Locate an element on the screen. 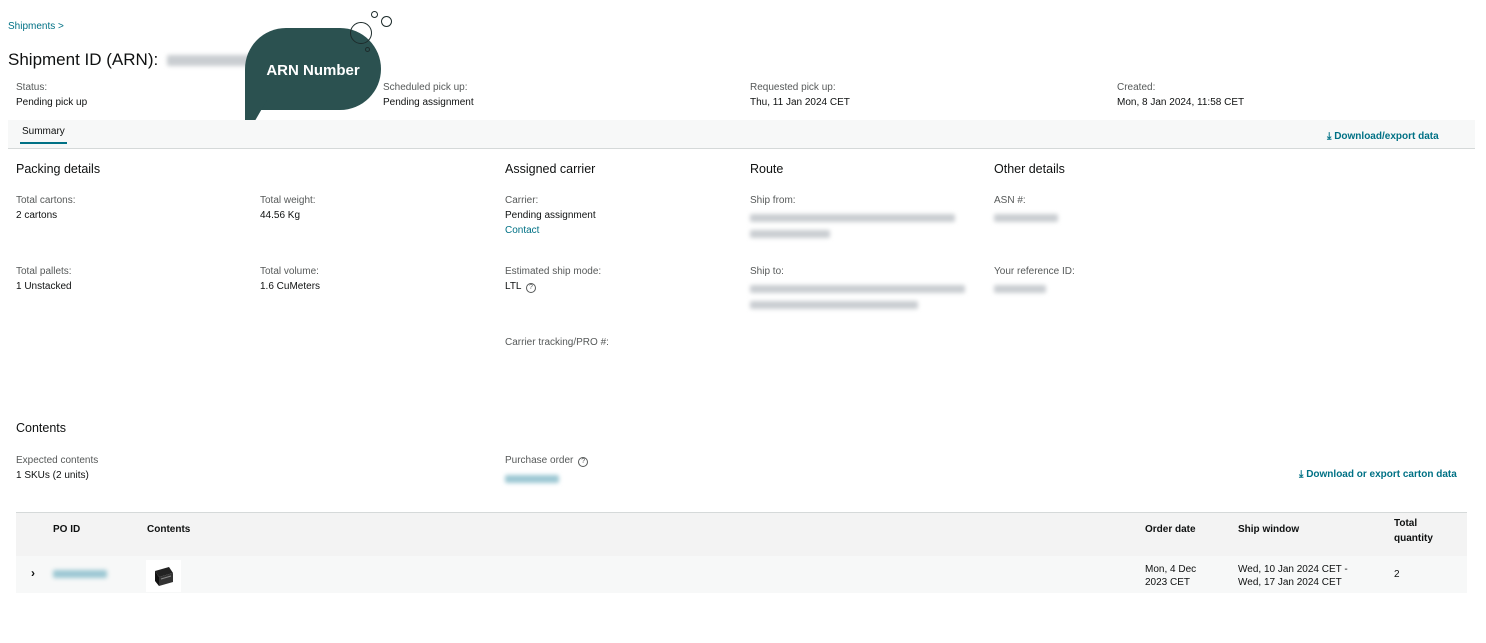 The image size is (1486, 643). decor-circle-tiny is located at coordinates (367, 49).